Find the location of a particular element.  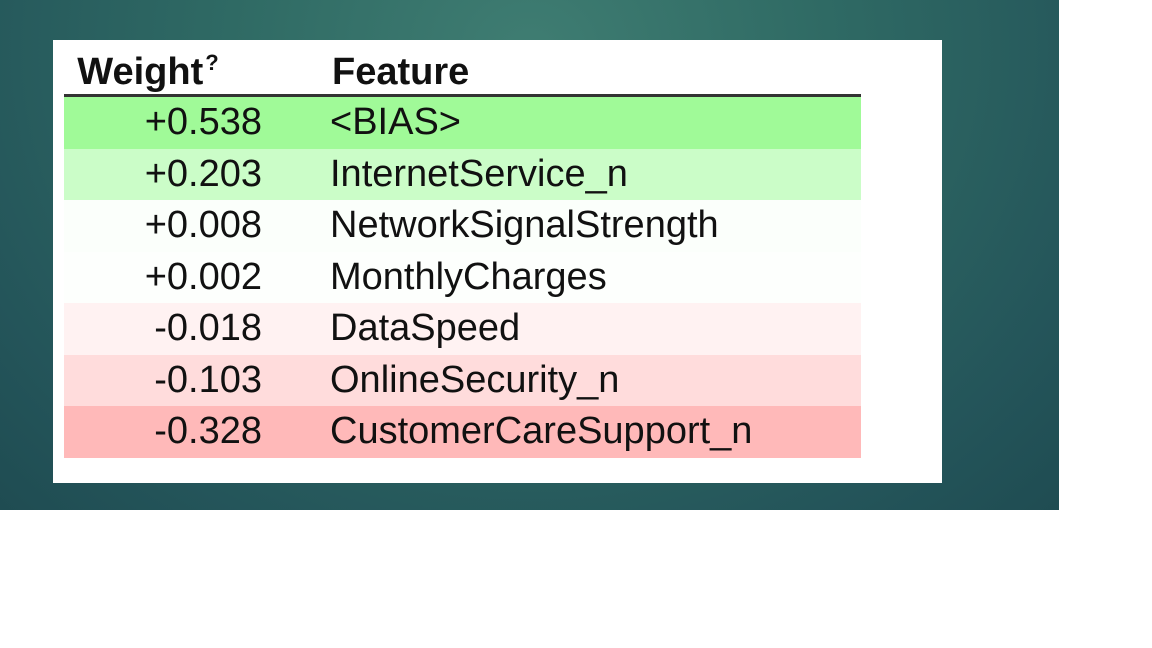

table-row: -0.103 OnlineSecurity_n is located at coordinates (462, 380).